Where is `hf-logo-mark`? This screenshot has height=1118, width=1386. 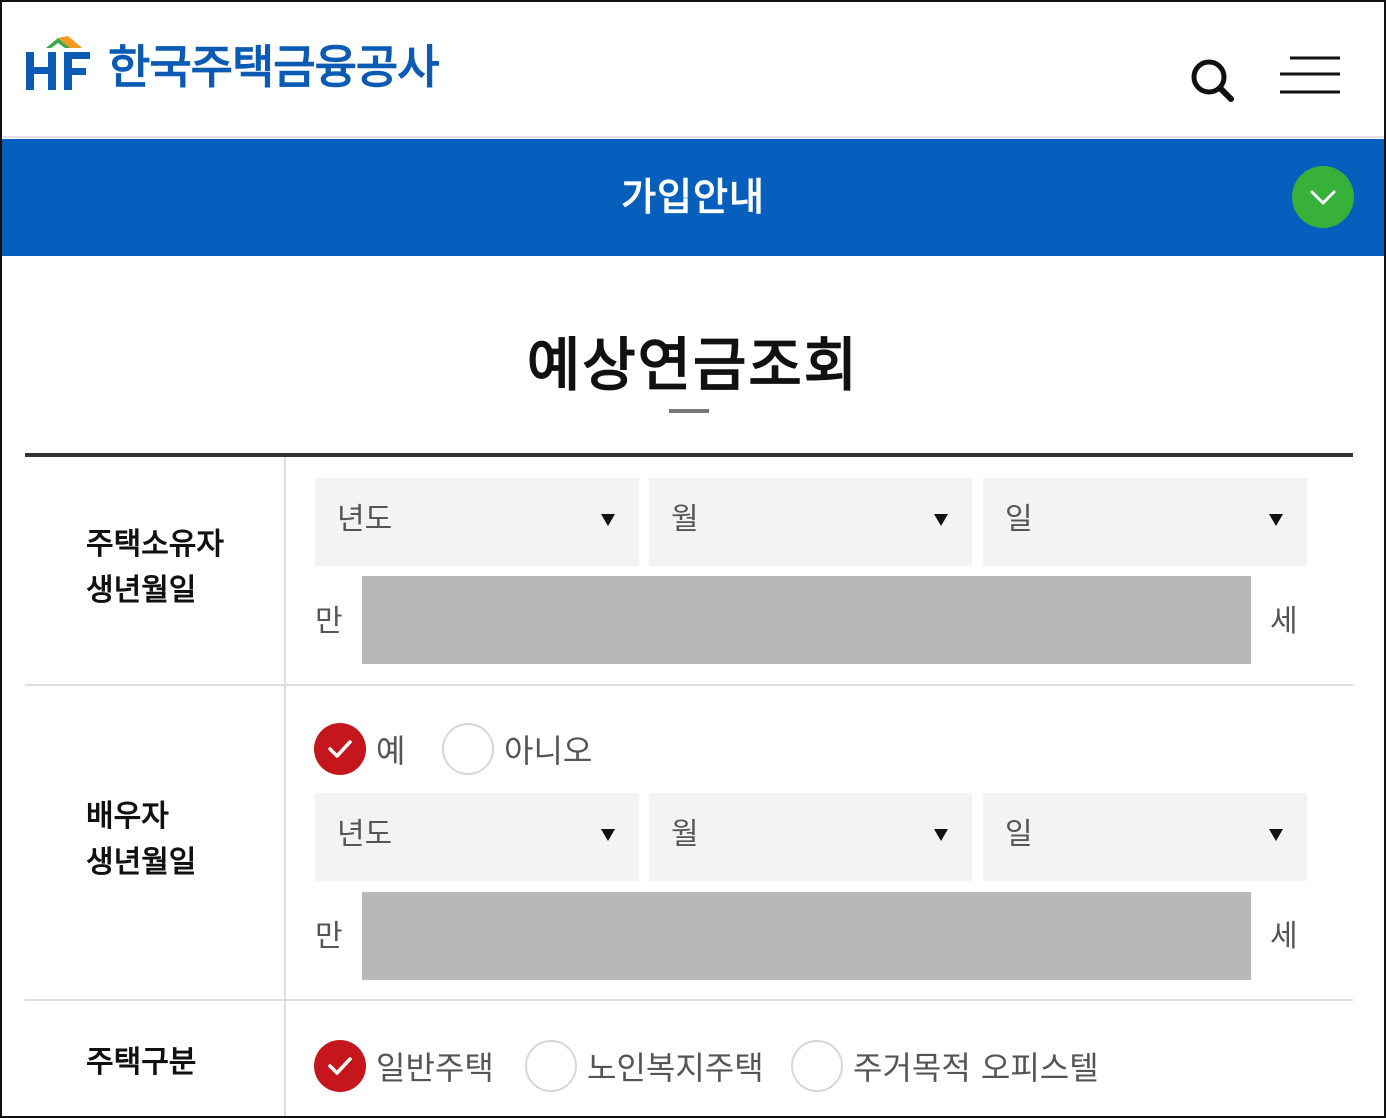
hf-logo-mark is located at coordinates (59, 64).